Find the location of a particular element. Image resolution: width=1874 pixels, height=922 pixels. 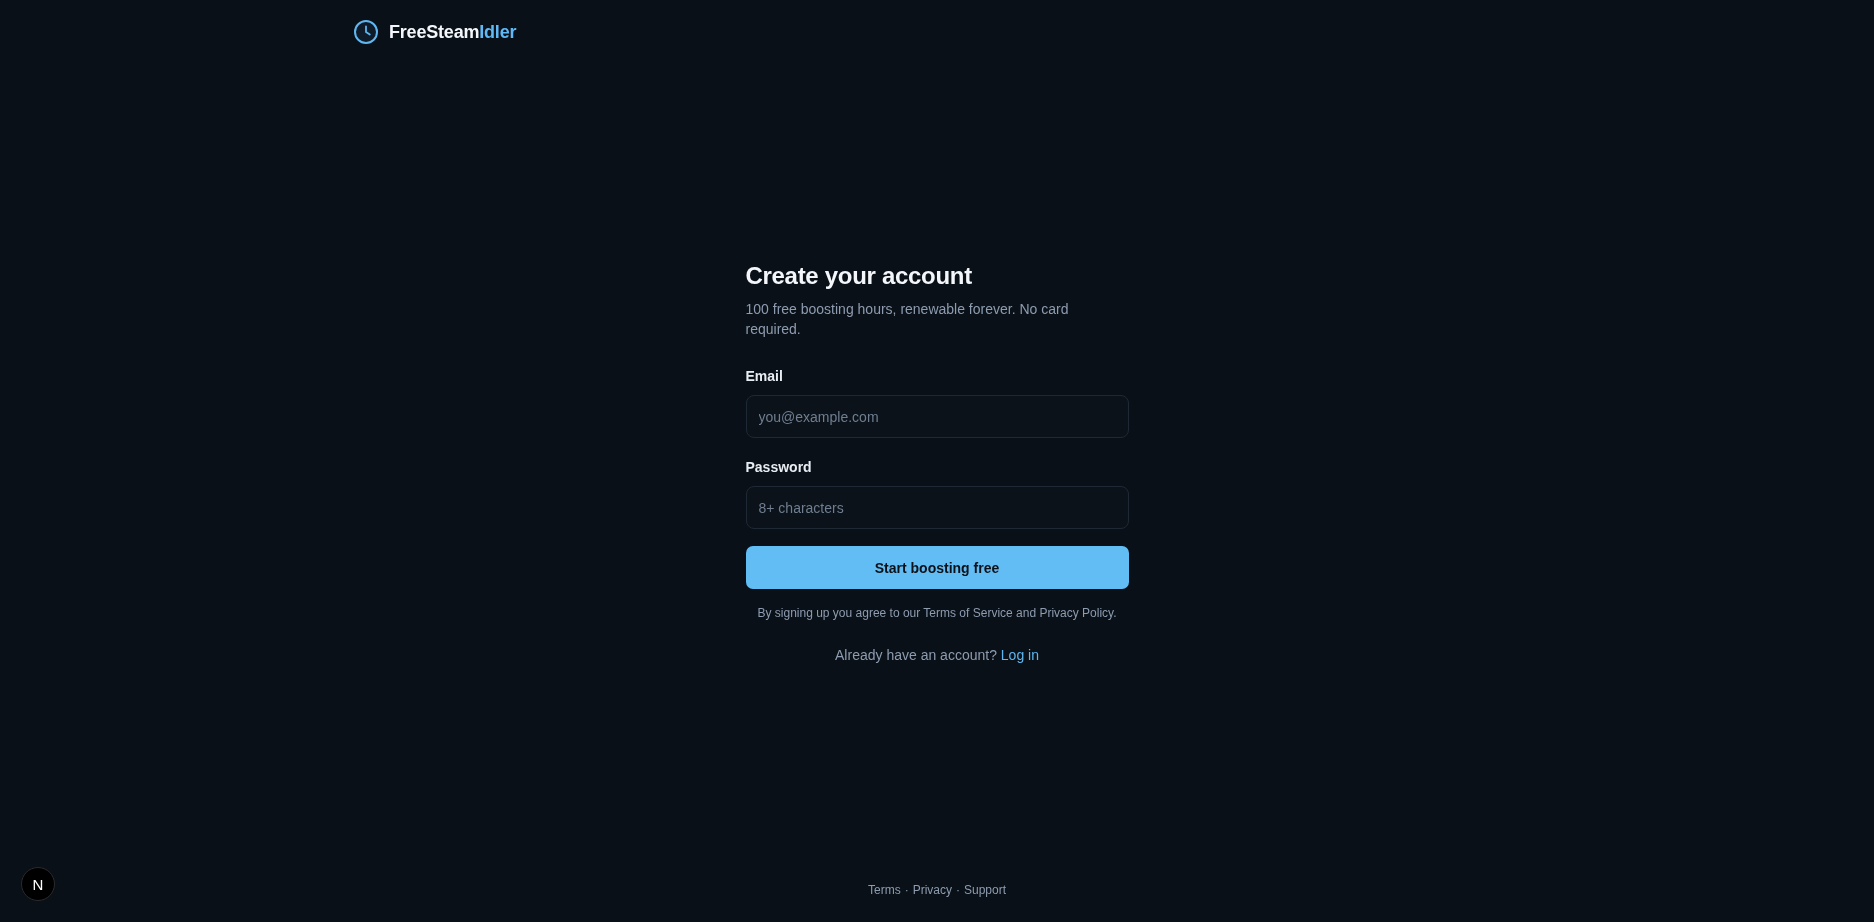

page-title: Create your account is located at coordinates (859, 276).